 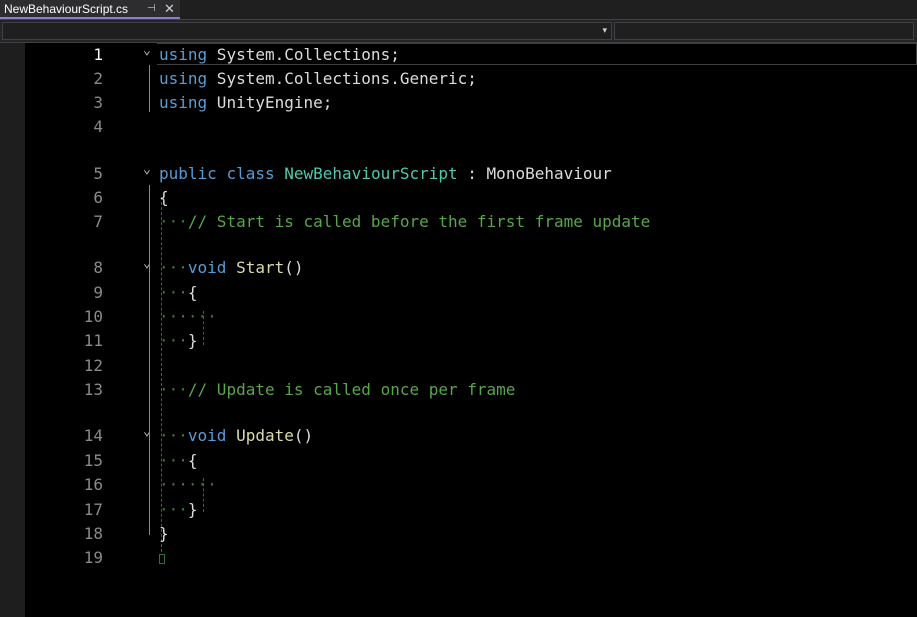 I want to click on type-dropdown: ▾, so click(x=307, y=31).